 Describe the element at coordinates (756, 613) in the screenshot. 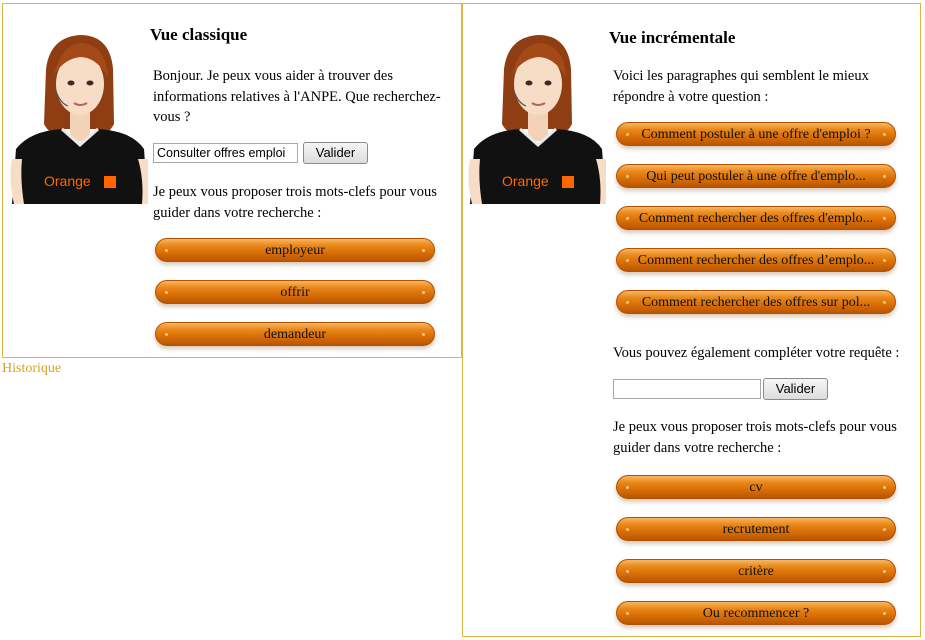

I see `restart-button: Ou recommencer ?` at that location.